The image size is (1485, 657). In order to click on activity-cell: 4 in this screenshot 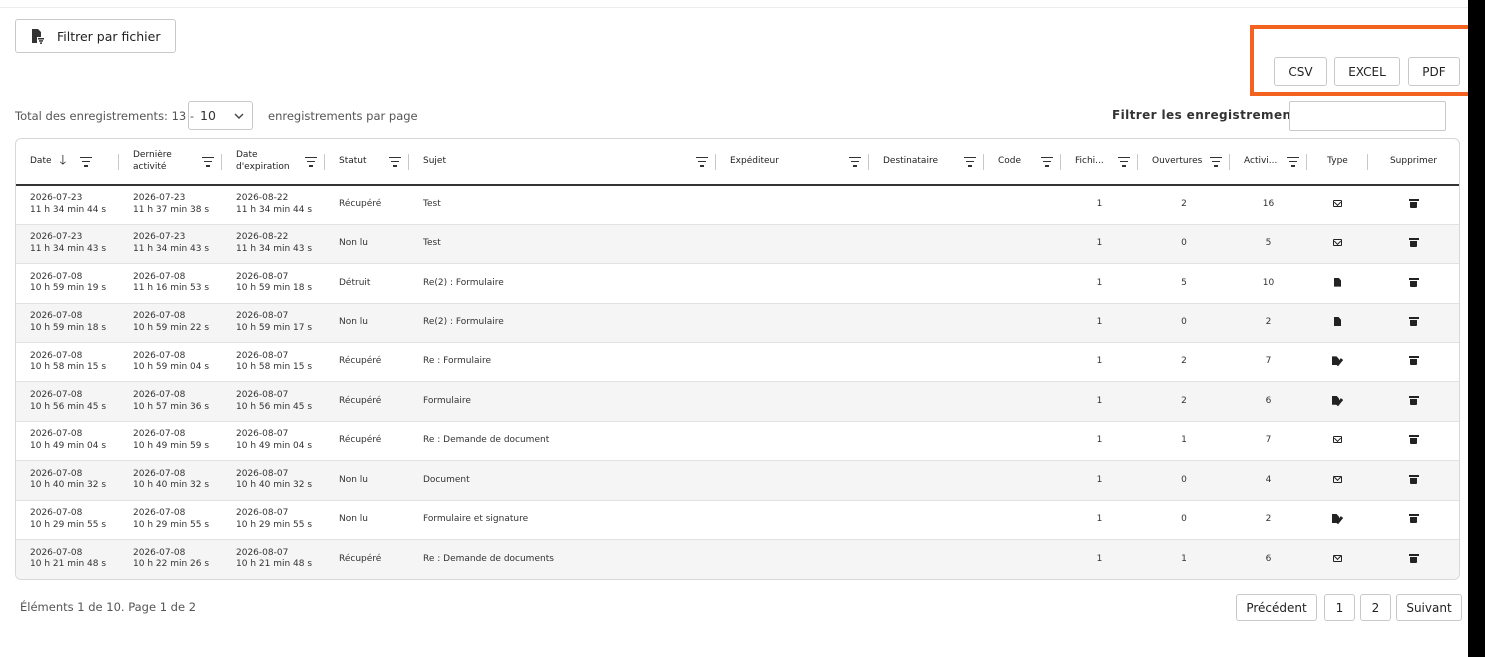, I will do `click(1268, 480)`.